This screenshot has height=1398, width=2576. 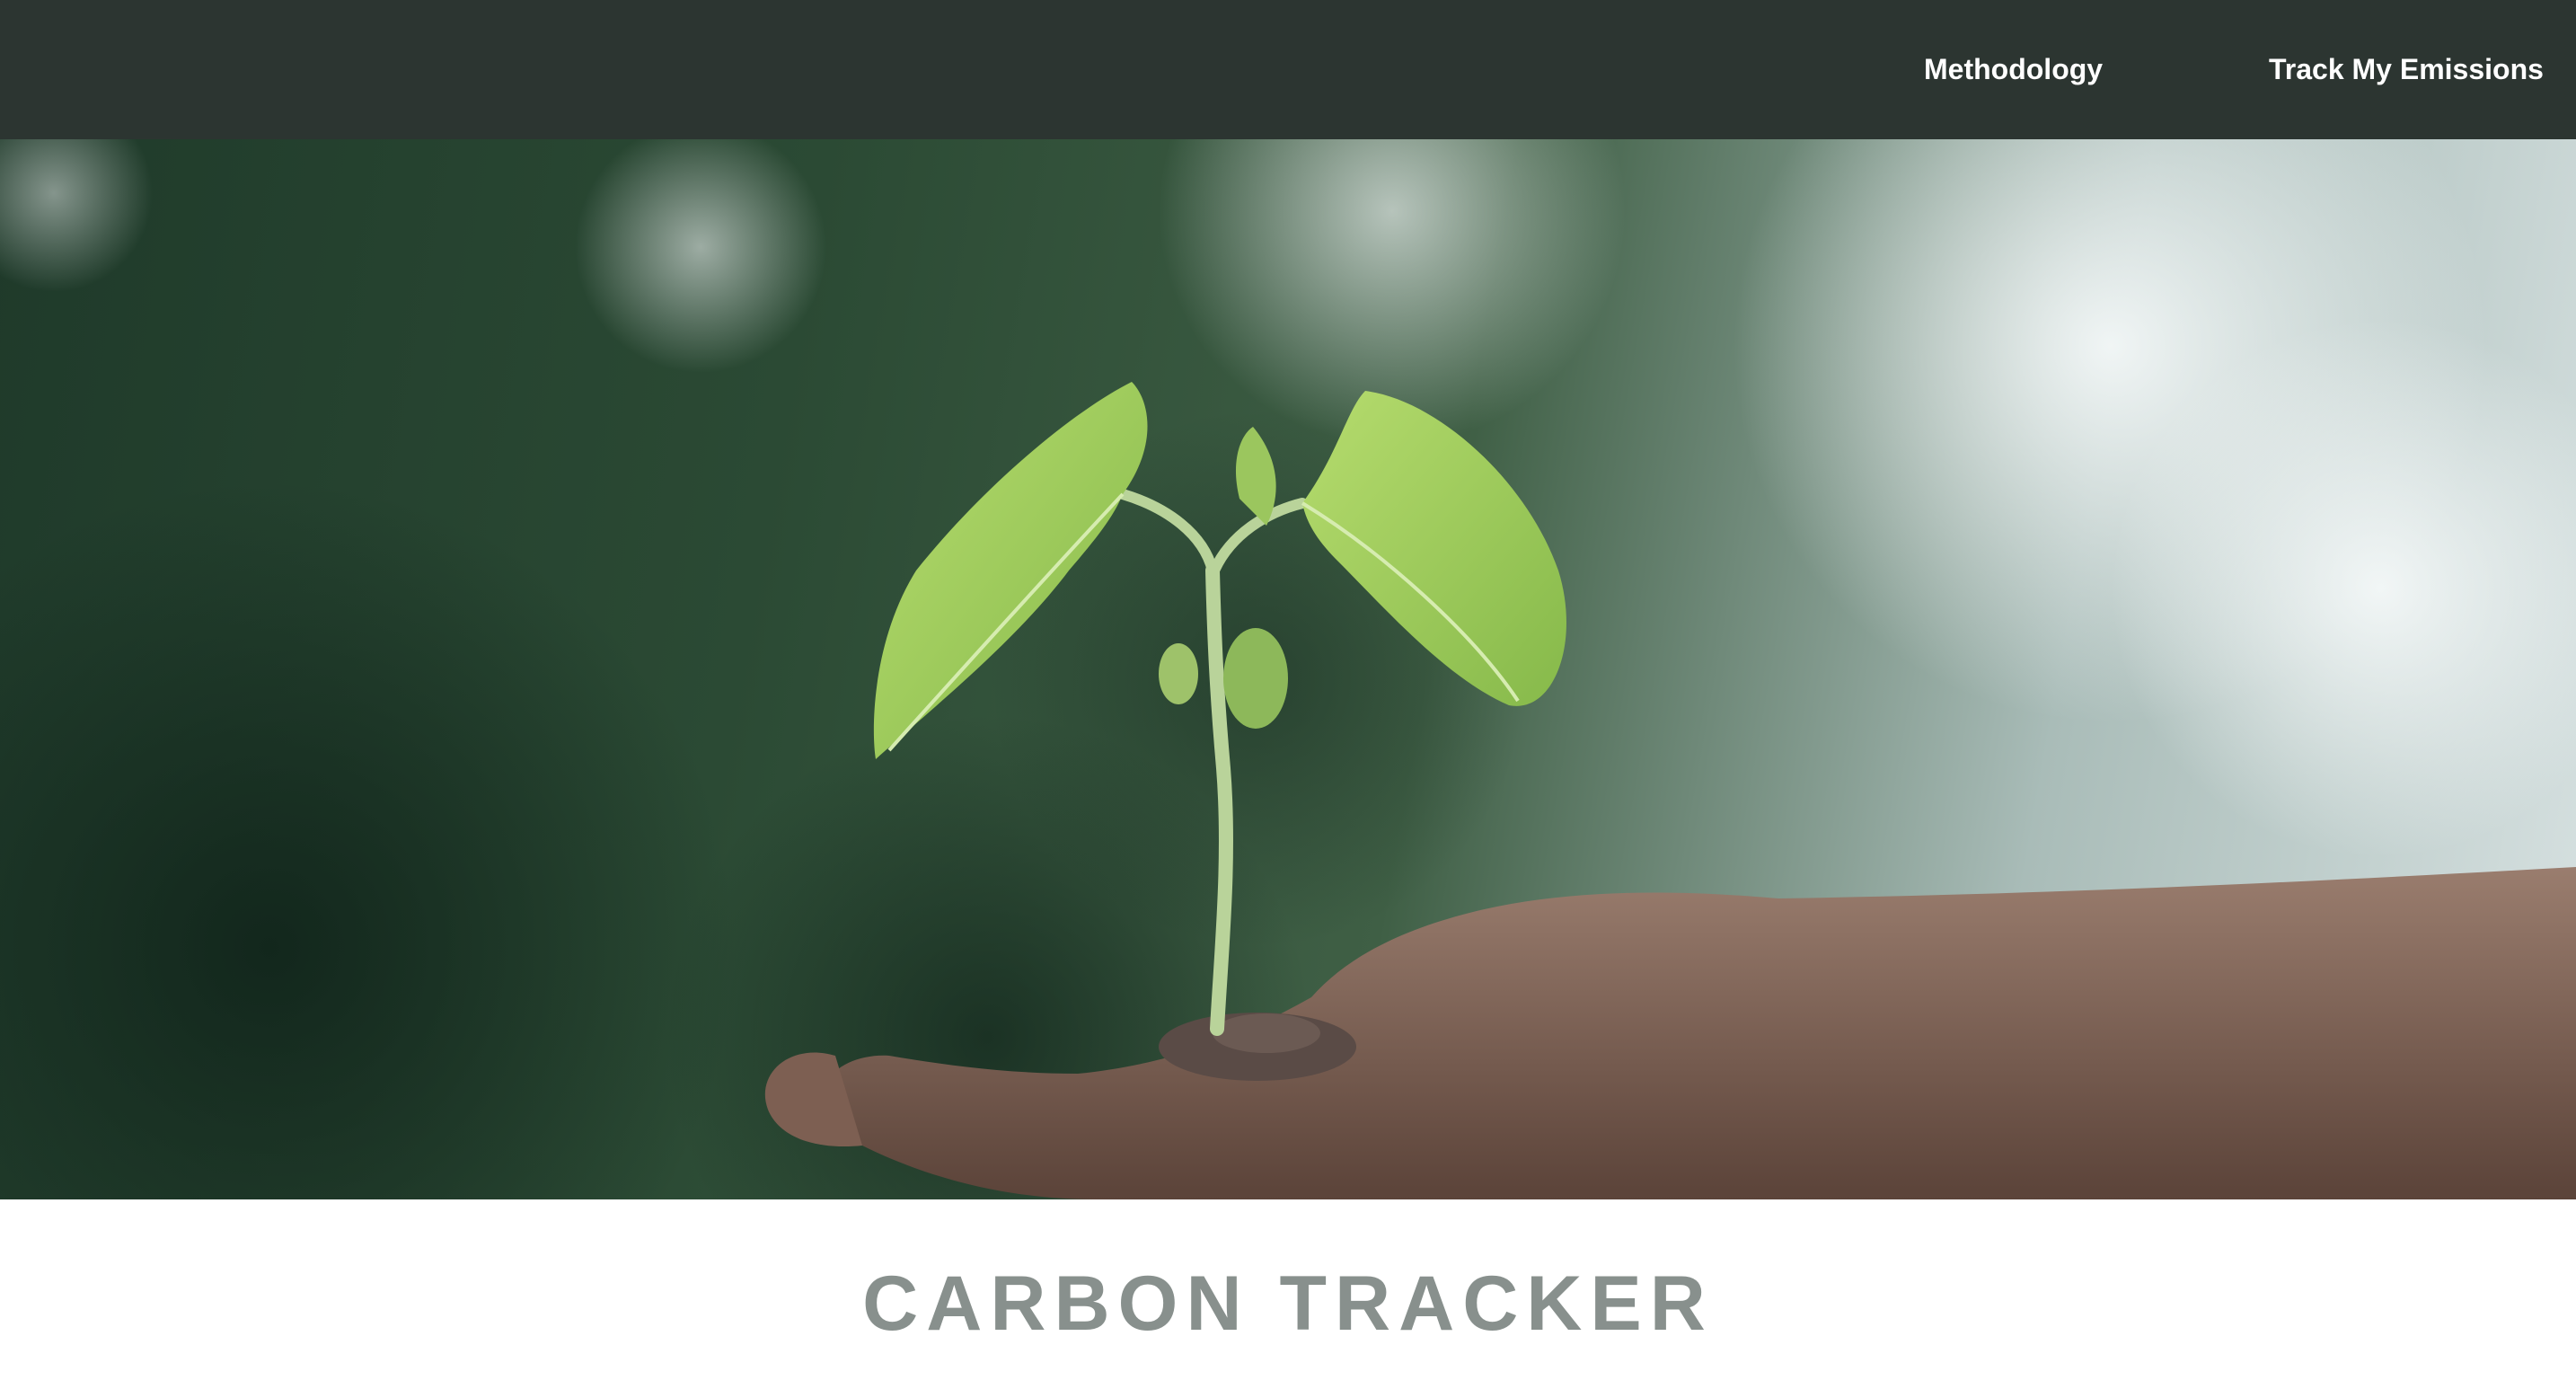 What do you see at coordinates (2406, 69) in the screenshot?
I see `nav-link-track-my-emissions: Track My Emissions` at bounding box center [2406, 69].